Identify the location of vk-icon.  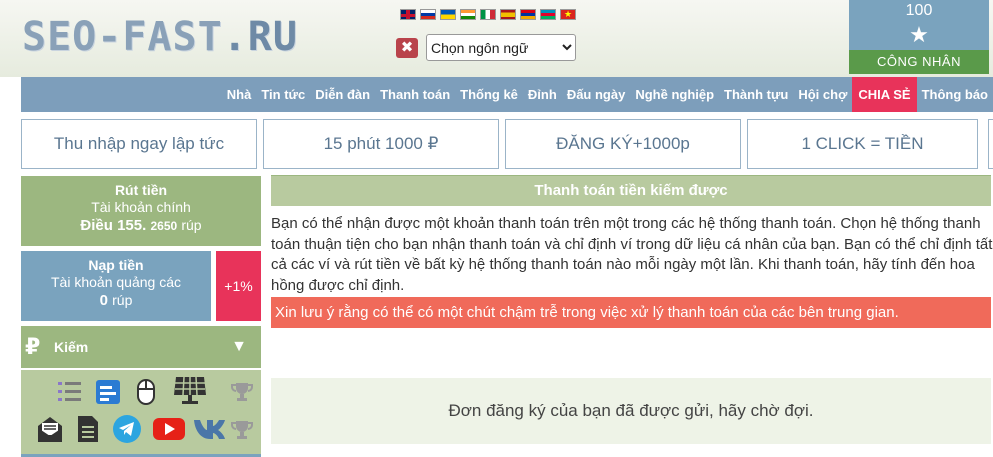
(209, 429).